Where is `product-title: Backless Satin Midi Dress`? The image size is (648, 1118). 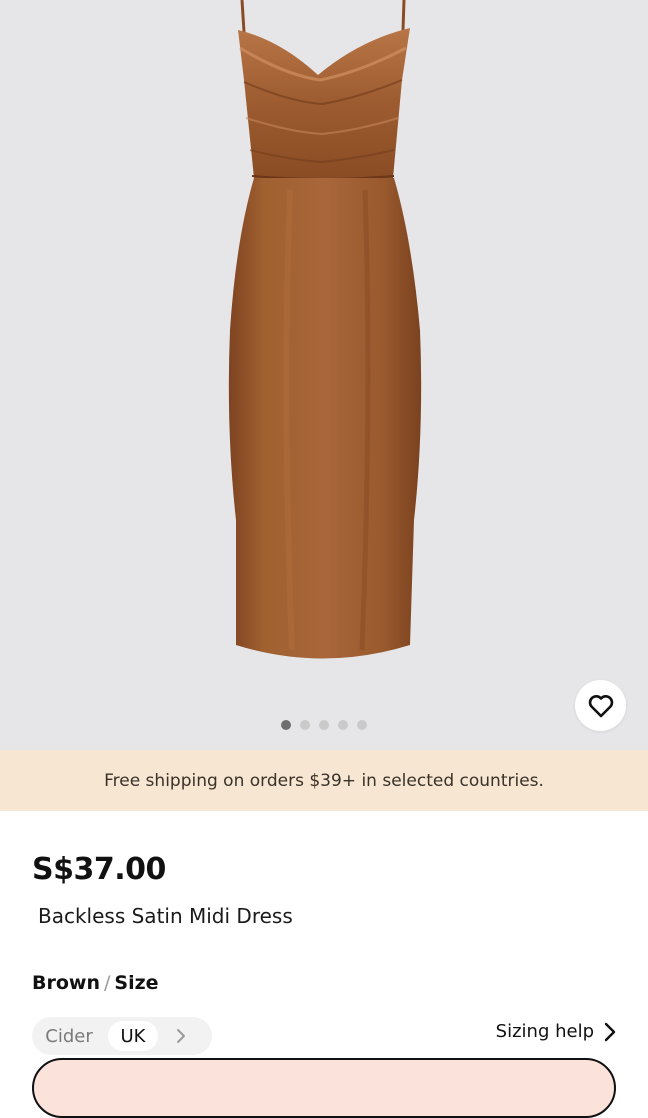
product-title: Backless Satin Midi Dress is located at coordinates (165, 916).